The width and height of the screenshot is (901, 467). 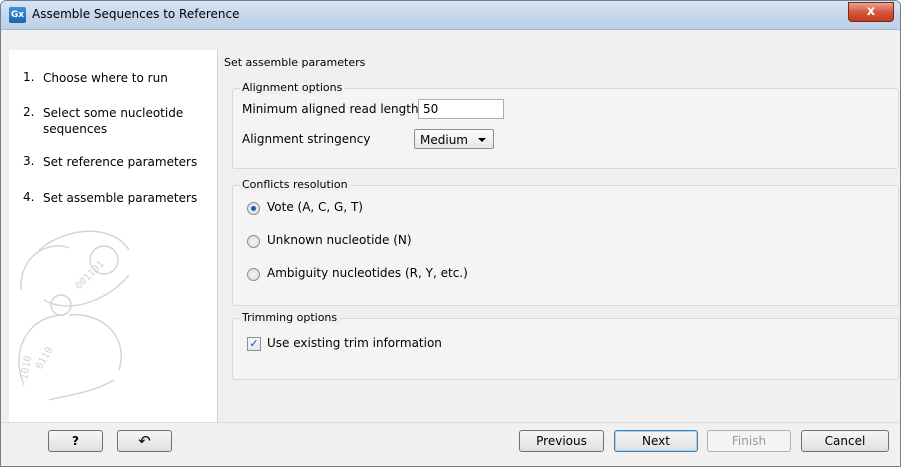 I want to click on chevron-down-icon, so click(x=482, y=140).